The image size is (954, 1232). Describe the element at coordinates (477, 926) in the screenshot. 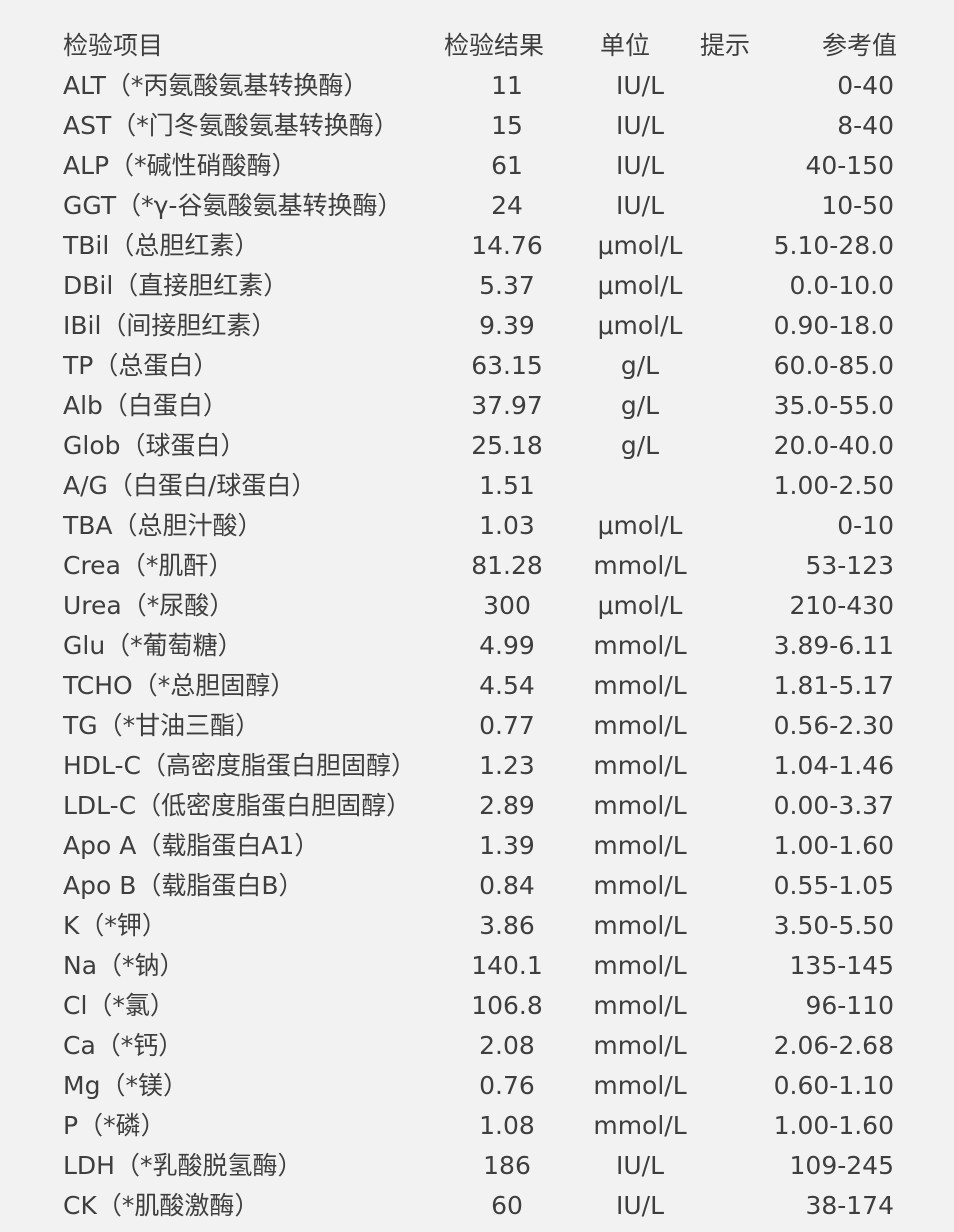

I see `table-row: K（*钾） 3.86 mmol/L 3.50-5.50` at that location.